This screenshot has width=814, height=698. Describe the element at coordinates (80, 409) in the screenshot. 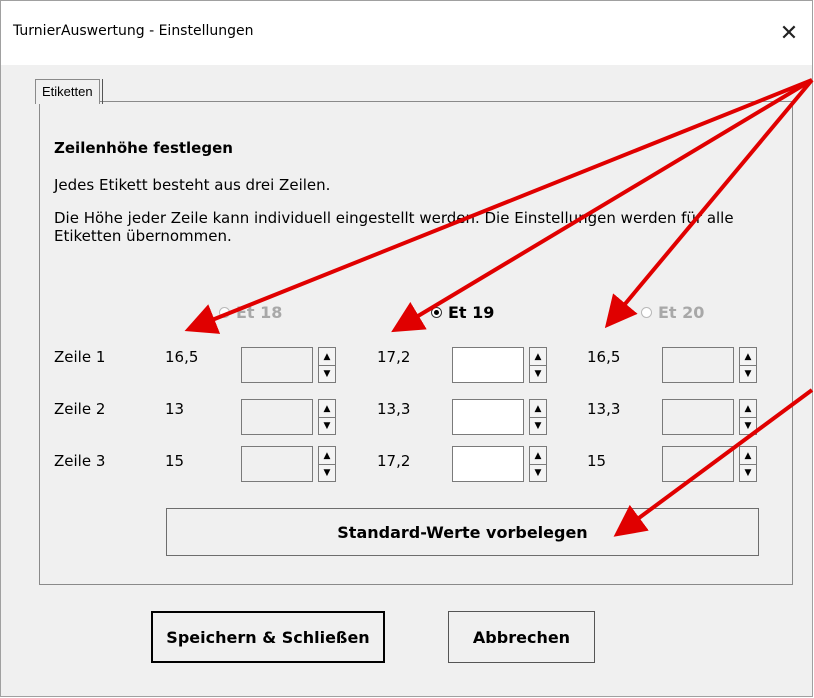

I see `row-label-zeile2: Zeile 2` at that location.